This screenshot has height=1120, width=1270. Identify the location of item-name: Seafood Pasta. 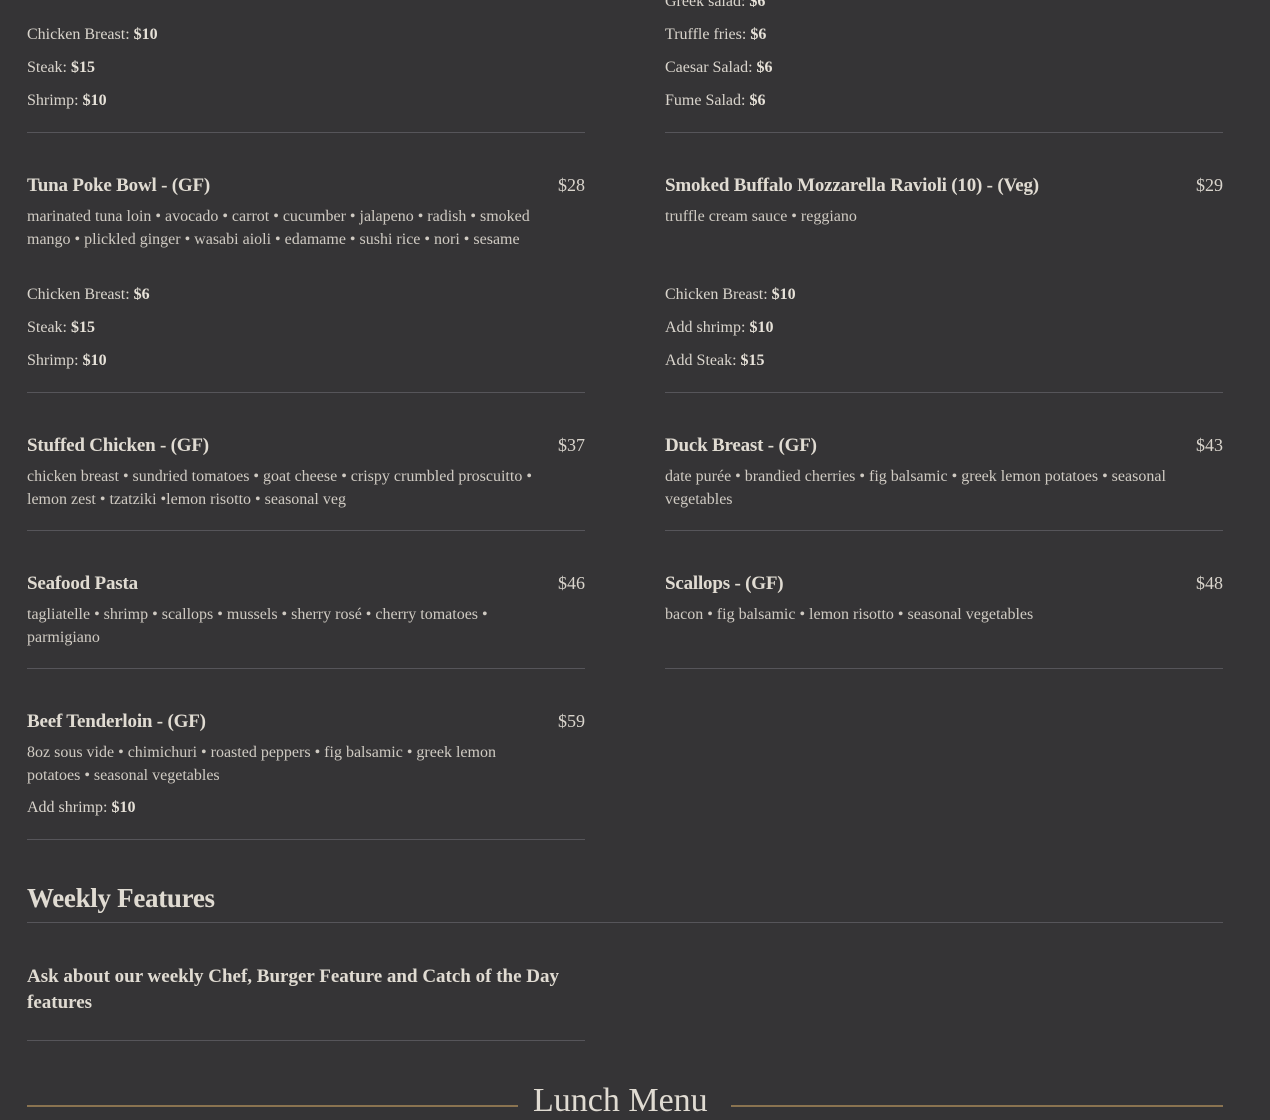
(82, 583).